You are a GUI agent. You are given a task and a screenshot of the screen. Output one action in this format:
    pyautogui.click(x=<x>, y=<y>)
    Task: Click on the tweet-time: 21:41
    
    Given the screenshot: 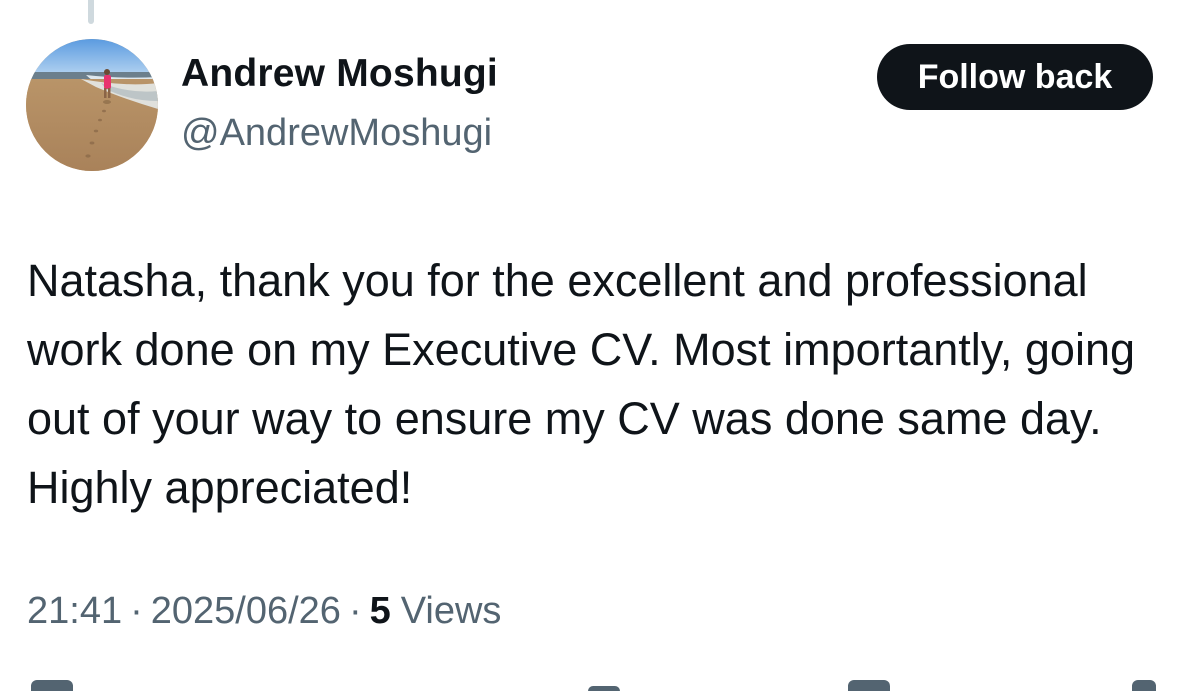 What is the action you would take?
    pyautogui.click(x=74, y=611)
    